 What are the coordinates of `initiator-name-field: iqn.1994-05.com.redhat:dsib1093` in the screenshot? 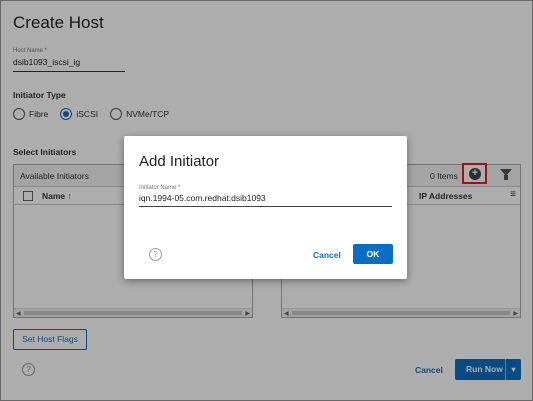 It's located at (265, 200).